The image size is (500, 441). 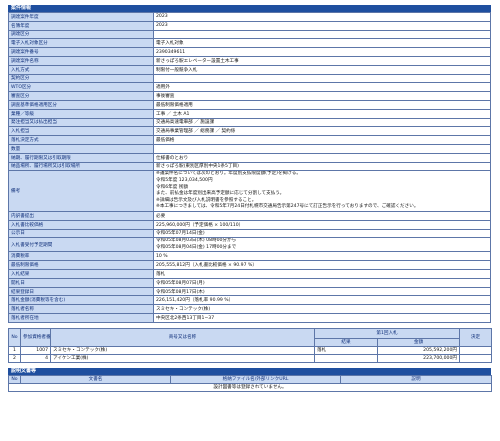 I want to click on field-label: 最低制限価格, so click(x=81, y=265).